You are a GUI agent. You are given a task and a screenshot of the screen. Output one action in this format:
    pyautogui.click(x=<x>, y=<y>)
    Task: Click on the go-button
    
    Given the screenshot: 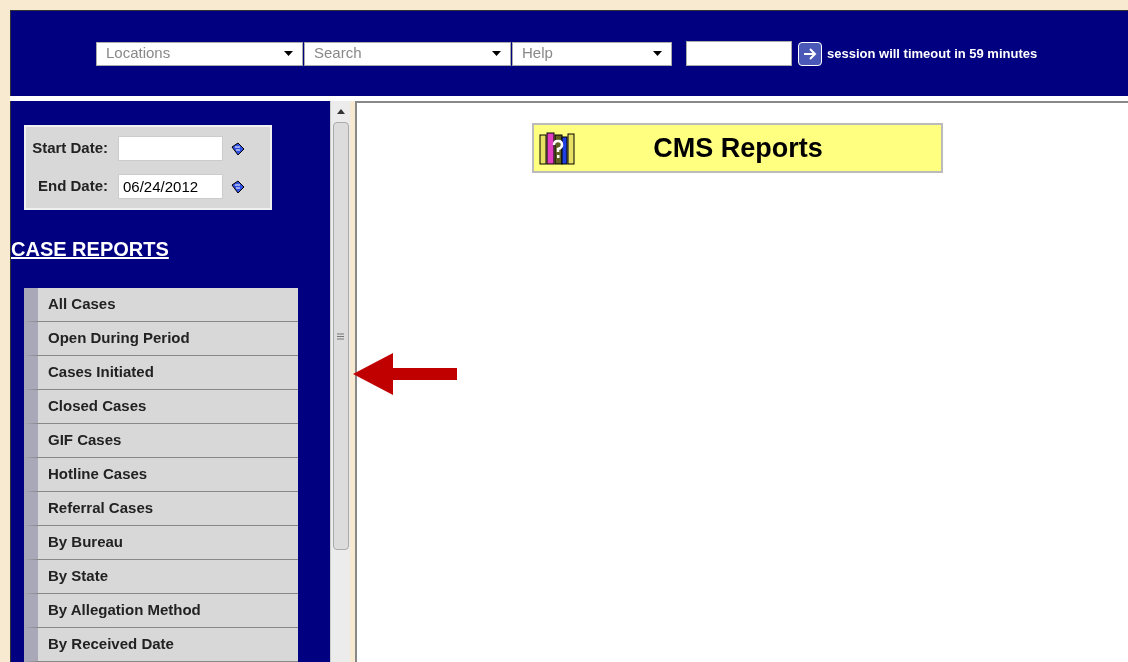 What is the action you would take?
    pyautogui.click(x=810, y=53)
    